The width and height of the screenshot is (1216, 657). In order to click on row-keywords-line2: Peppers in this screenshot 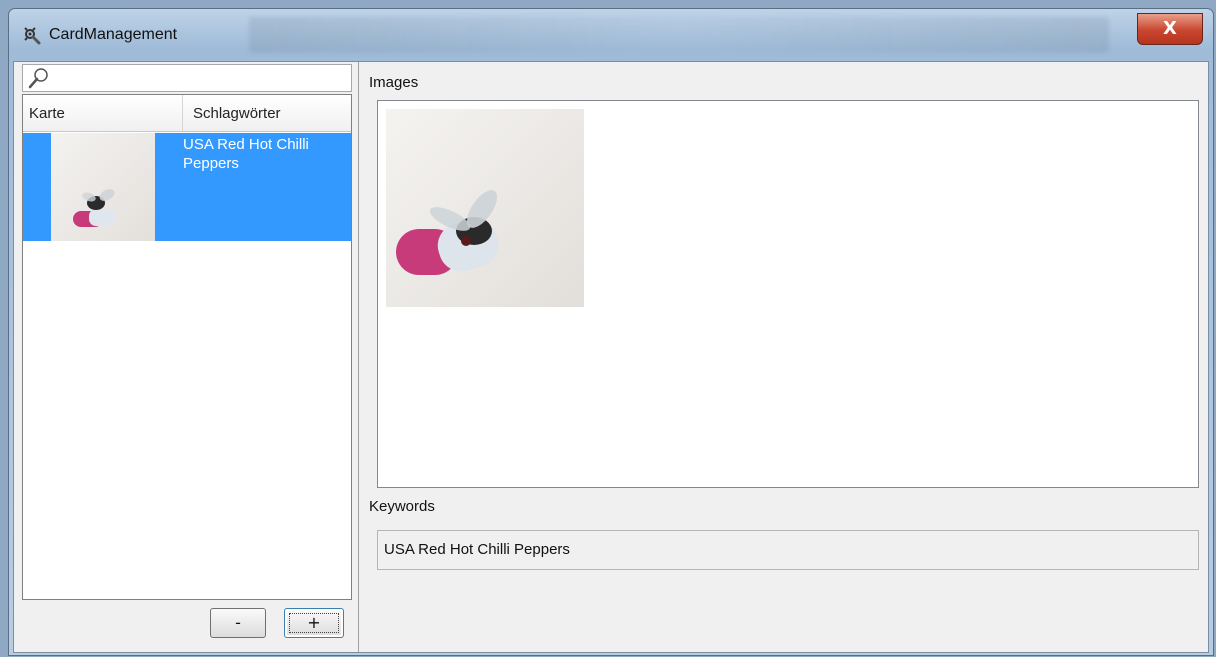, I will do `click(211, 163)`.